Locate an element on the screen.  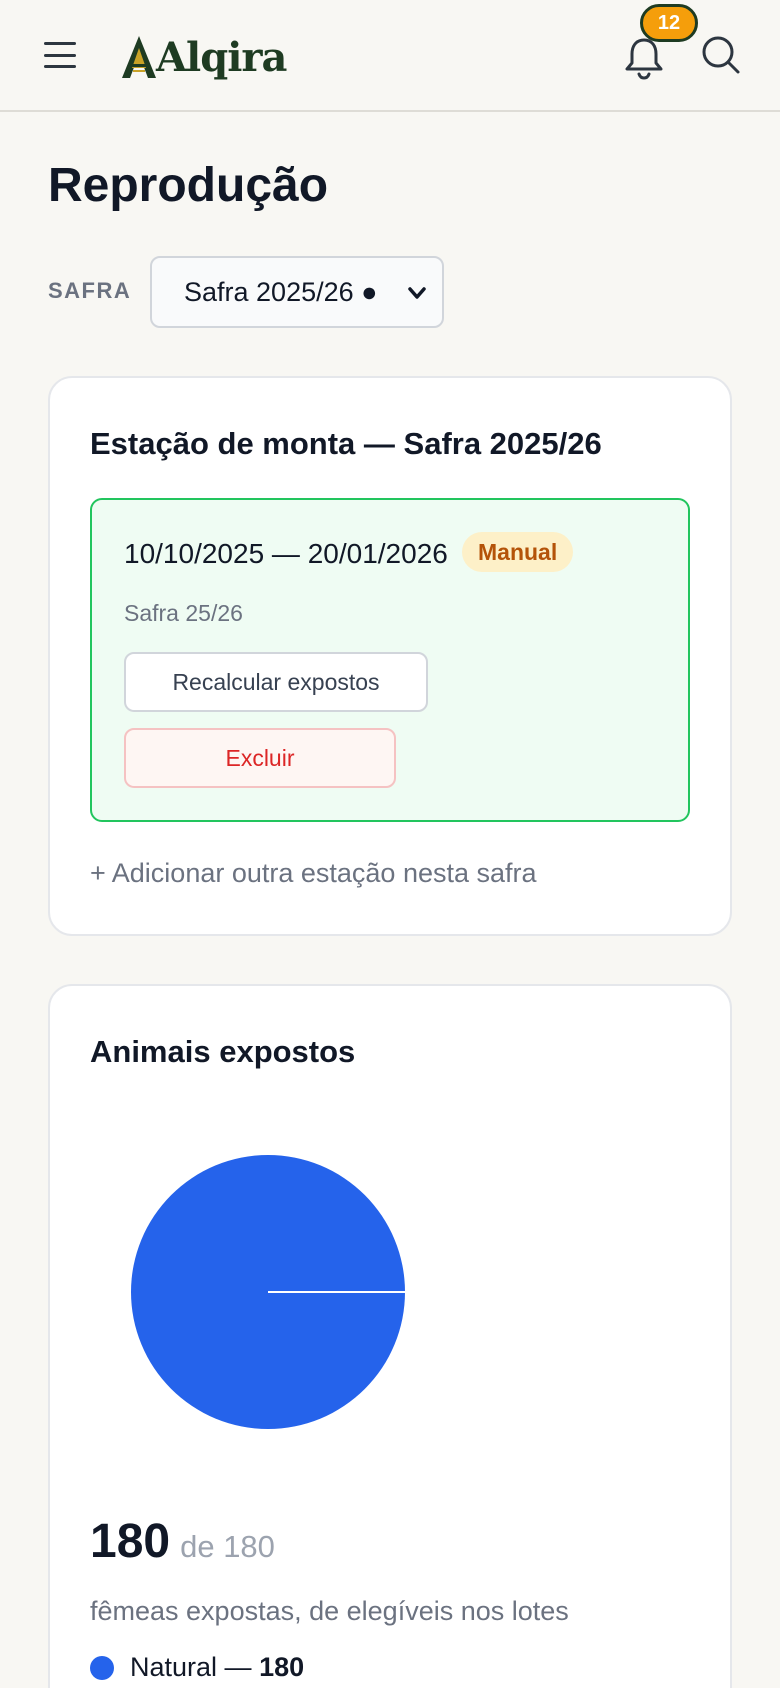
legend-label: Natural — is located at coordinates (191, 1667).